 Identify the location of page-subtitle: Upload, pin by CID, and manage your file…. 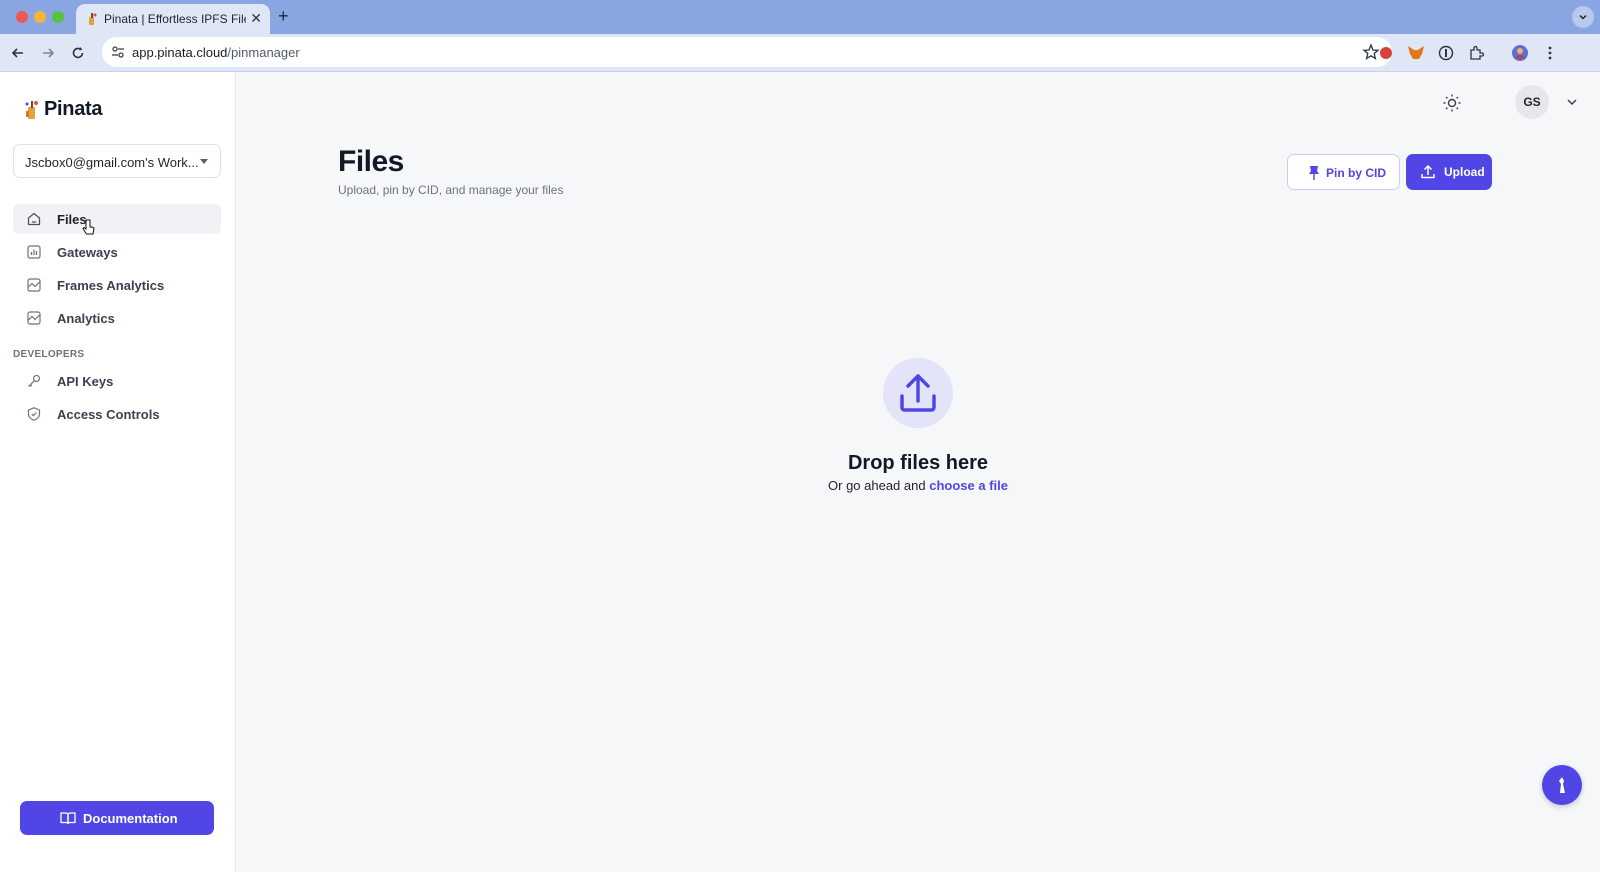
(451, 190).